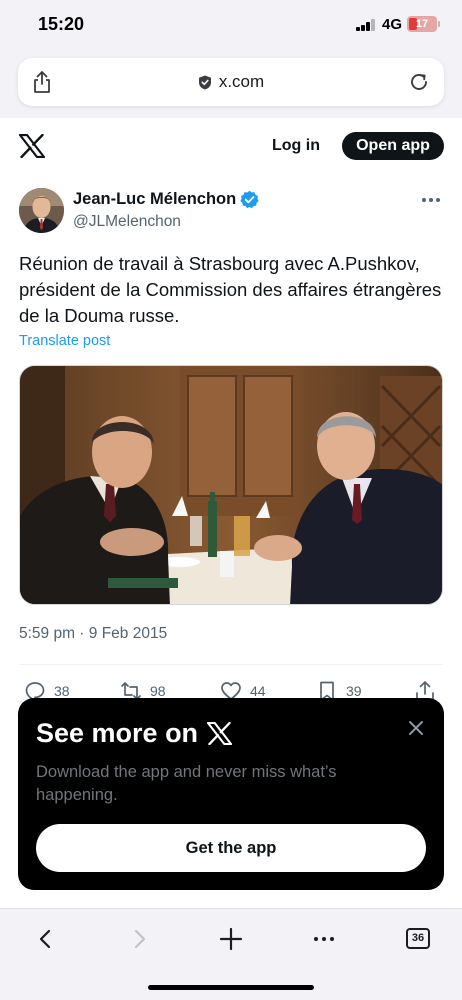 This screenshot has height=1000, width=462. Describe the element at coordinates (366, 25) in the screenshot. I see `signal-icon` at that location.